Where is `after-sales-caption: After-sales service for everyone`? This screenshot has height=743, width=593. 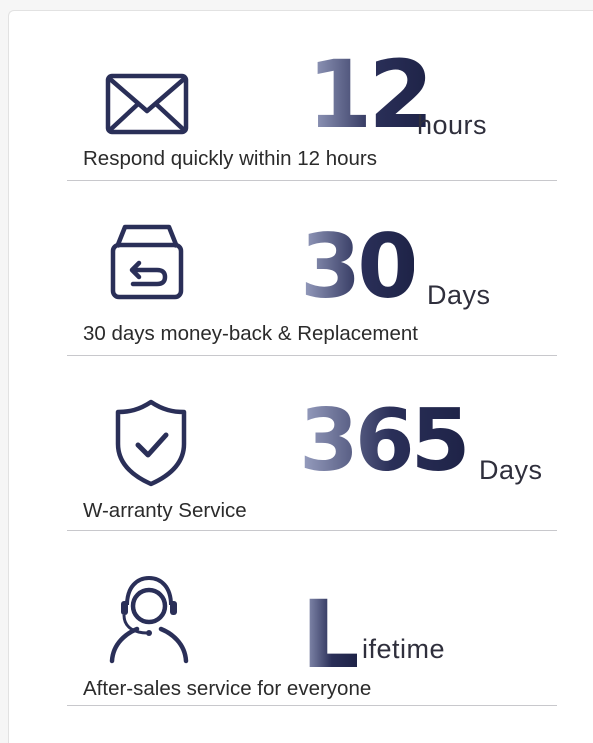
after-sales-caption: After-sales service for everyone is located at coordinates (227, 688).